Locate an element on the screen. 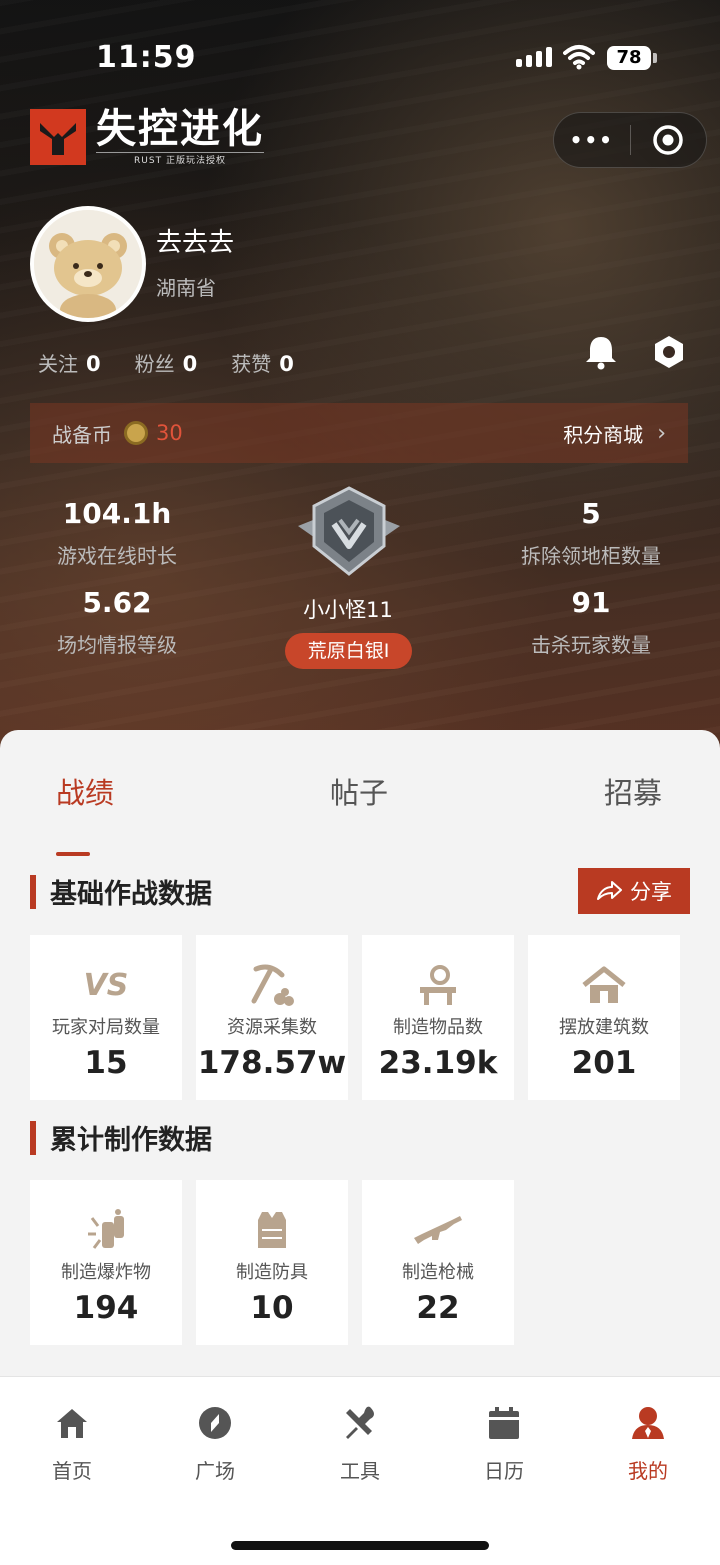  notification-bell-icon is located at coordinates (601, 354).